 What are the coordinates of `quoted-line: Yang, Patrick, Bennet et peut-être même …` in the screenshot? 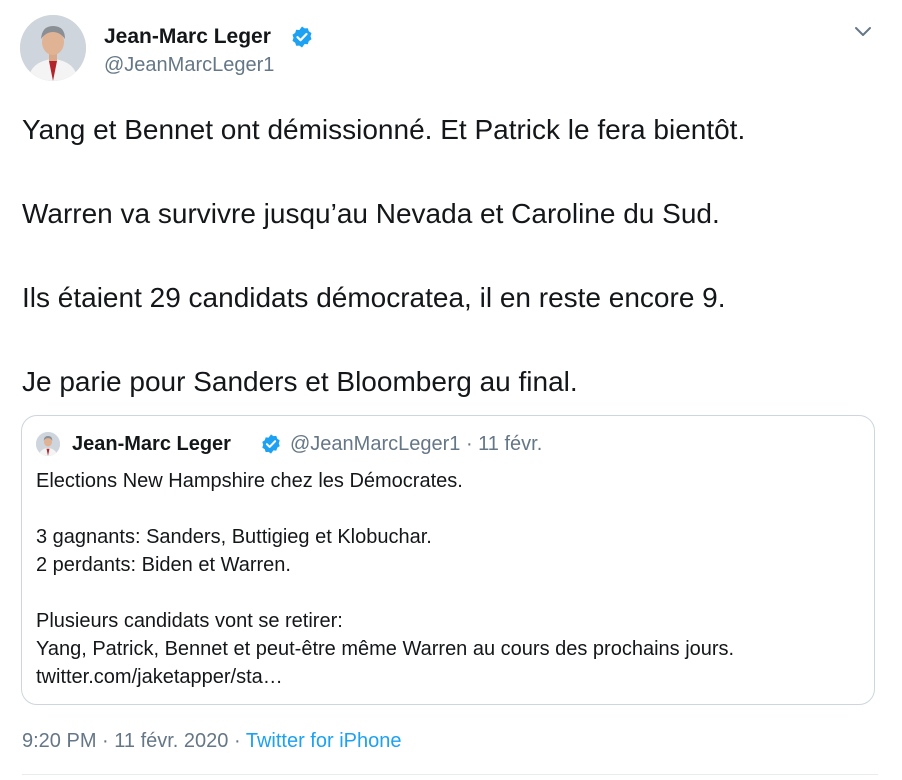 It's located at (385, 649).